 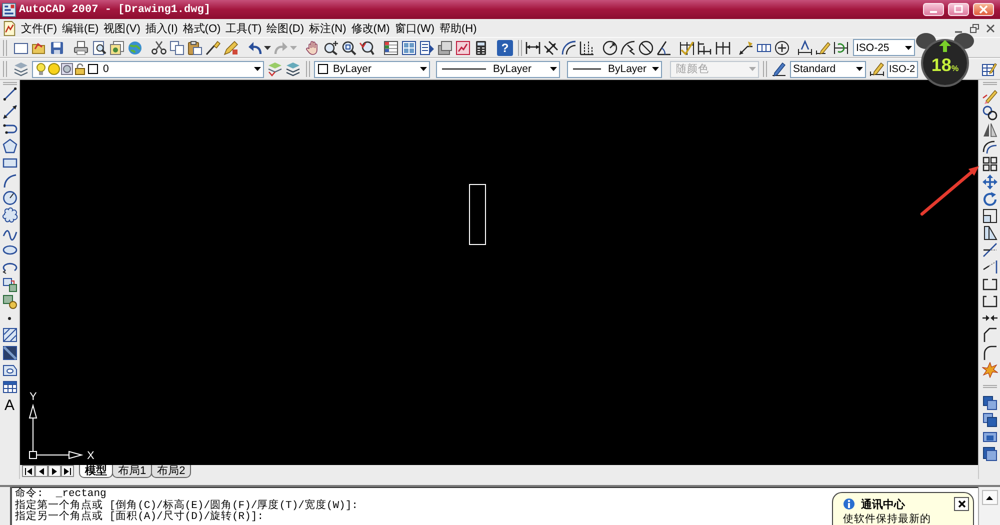 What do you see at coordinates (990, 164) in the screenshot?
I see `four-squares-icon` at bounding box center [990, 164].